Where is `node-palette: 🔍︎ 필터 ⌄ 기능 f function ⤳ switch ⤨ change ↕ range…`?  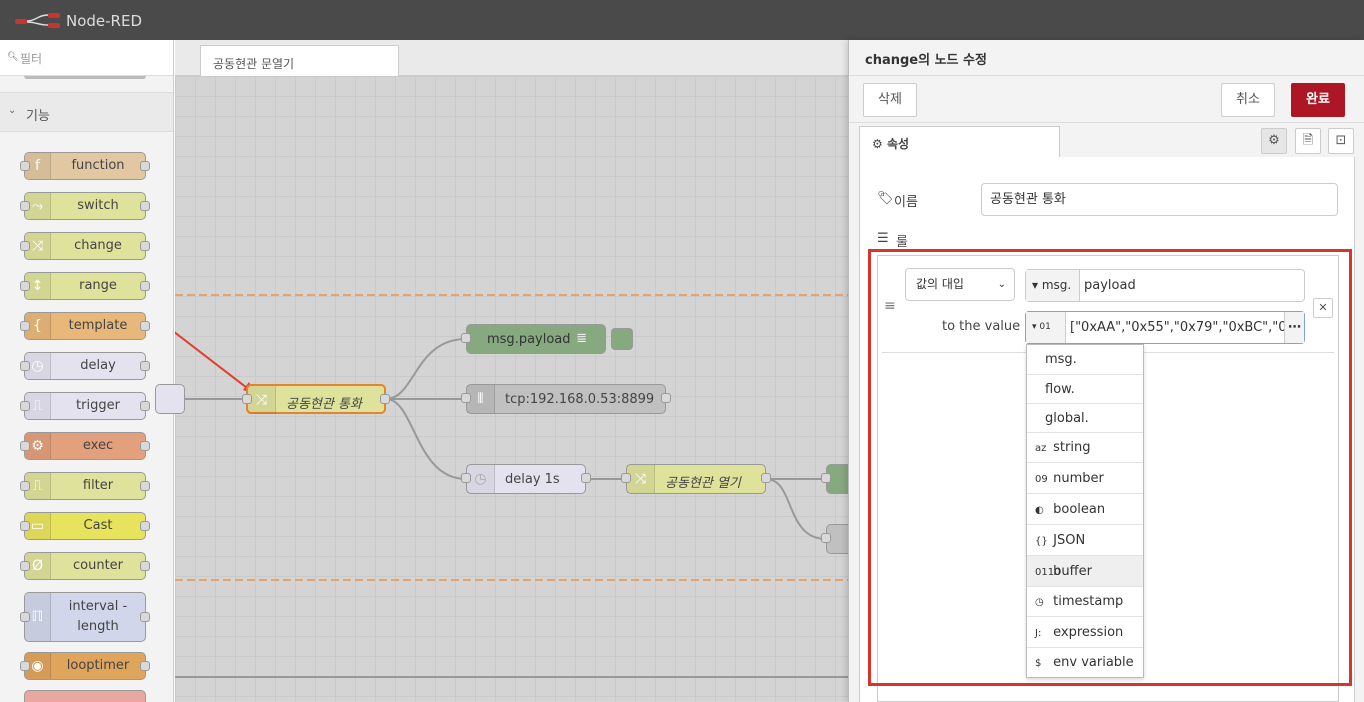
node-palette: 🔍︎ 필터 ⌄ 기능 f function ⤳ switch ⤨ change ↕ range… is located at coordinates (87, 371).